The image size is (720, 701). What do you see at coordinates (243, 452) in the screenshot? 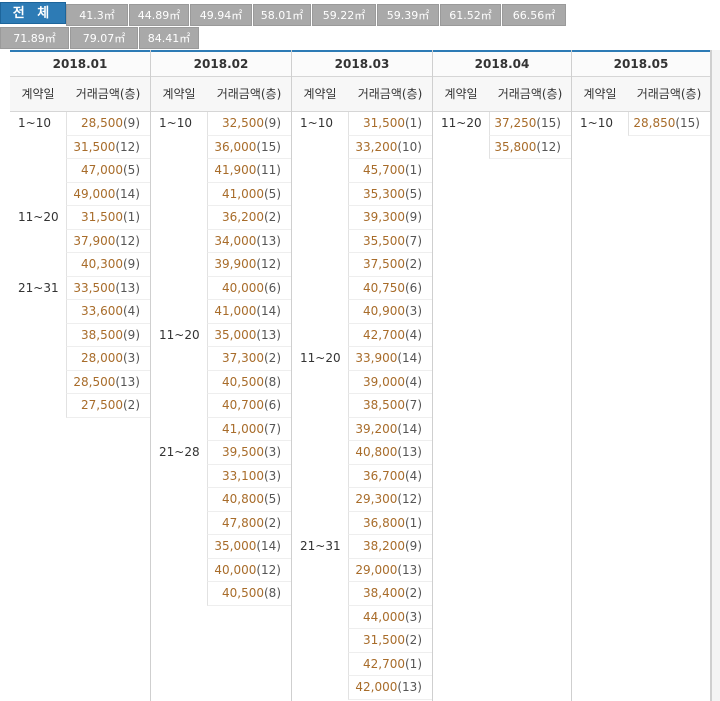
I see `price-value: 39,500` at bounding box center [243, 452].